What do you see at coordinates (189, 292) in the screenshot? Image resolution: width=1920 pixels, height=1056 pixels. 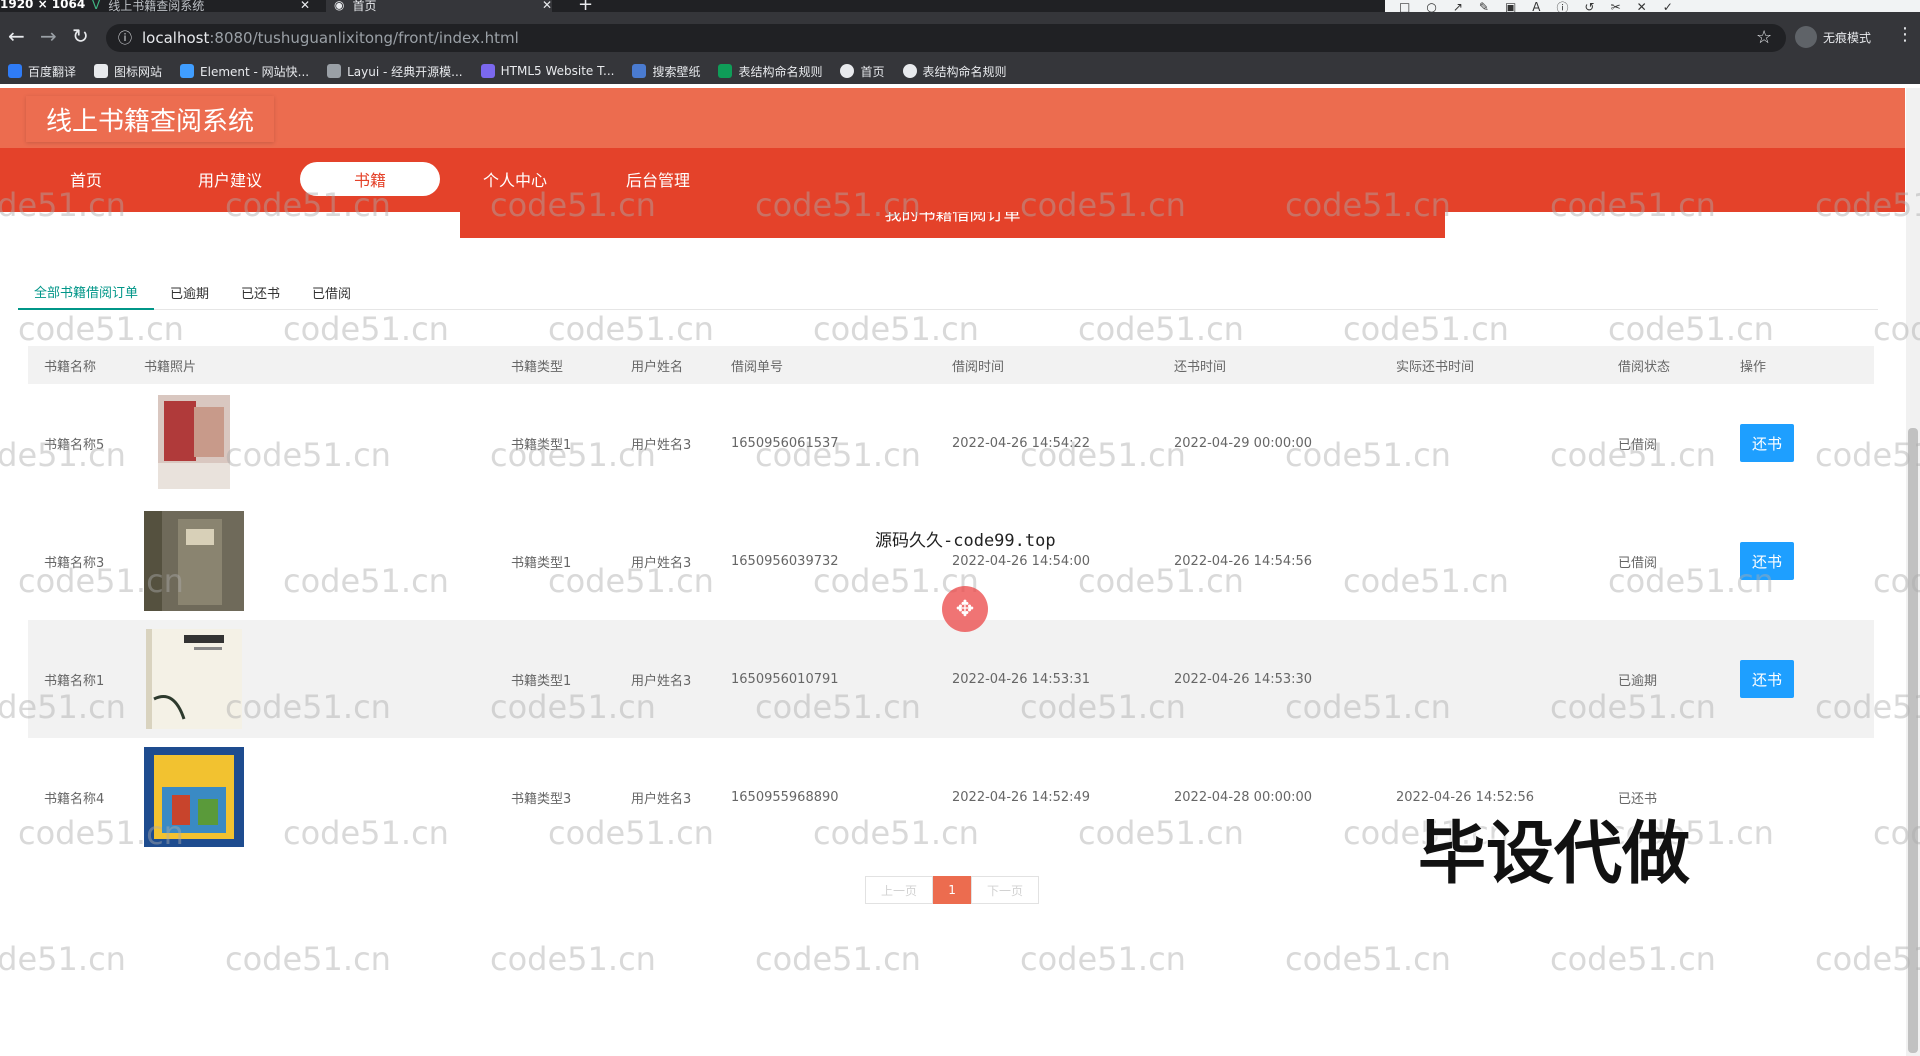 I see `tab-overdue: 已逾期` at bounding box center [189, 292].